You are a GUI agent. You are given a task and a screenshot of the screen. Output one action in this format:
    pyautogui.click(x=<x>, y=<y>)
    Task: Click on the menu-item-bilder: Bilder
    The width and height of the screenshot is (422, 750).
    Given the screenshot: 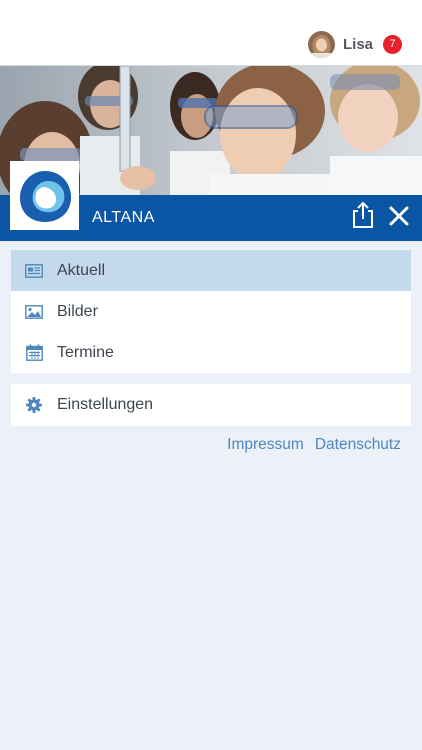 What is the action you would take?
    pyautogui.click(x=211, y=311)
    